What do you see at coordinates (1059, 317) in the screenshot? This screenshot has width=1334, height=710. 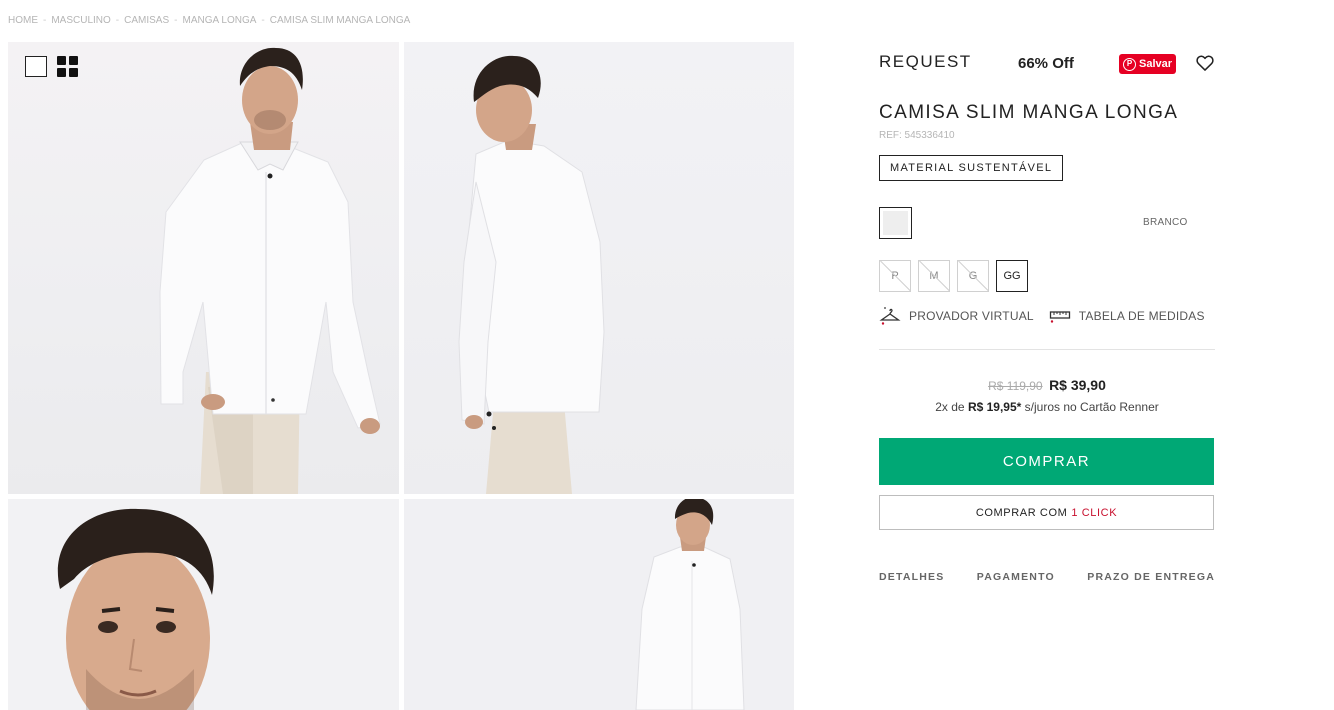 I see `ruler-icon` at bounding box center [1059, 317].